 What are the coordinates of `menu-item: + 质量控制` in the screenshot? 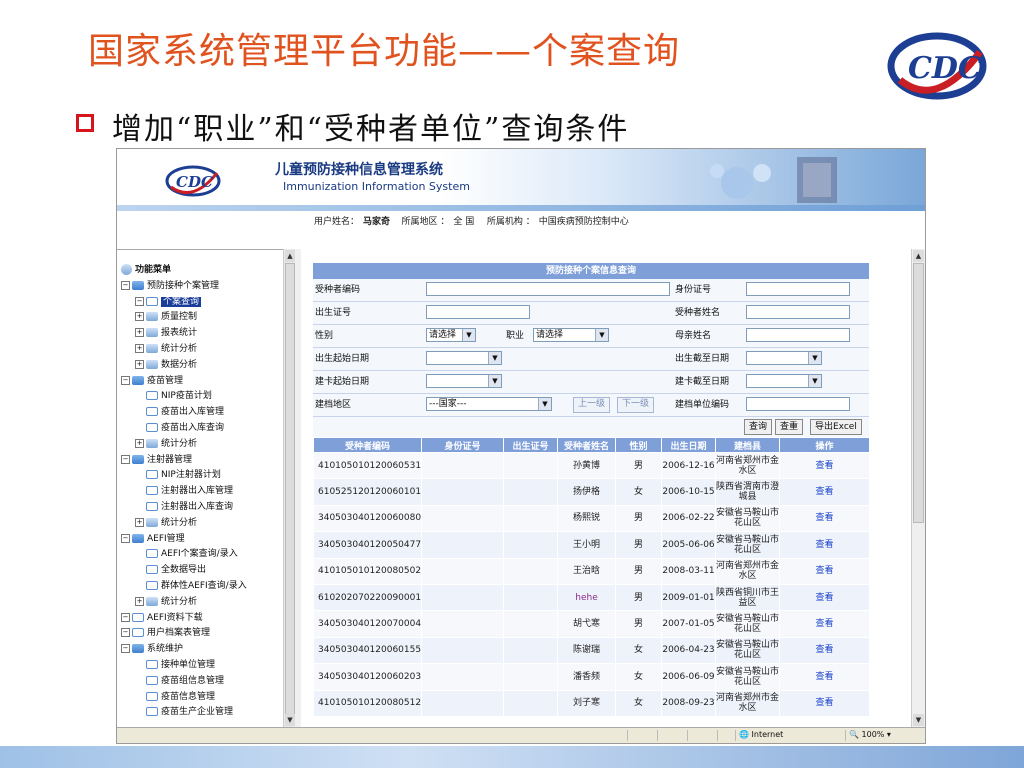 It's located at (202, 318).